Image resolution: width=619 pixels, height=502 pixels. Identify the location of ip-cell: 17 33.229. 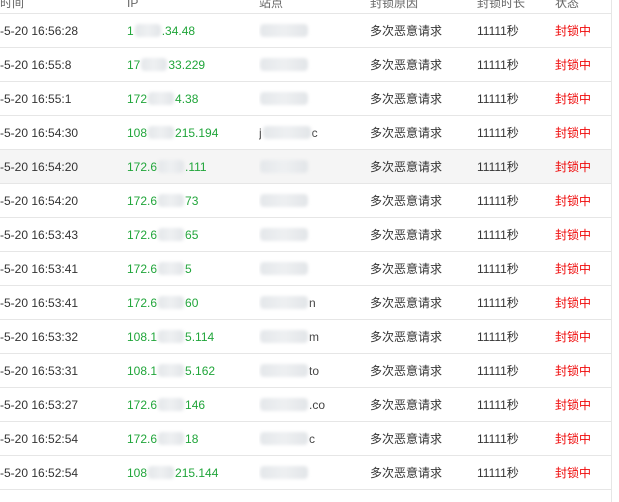
(192, 64).